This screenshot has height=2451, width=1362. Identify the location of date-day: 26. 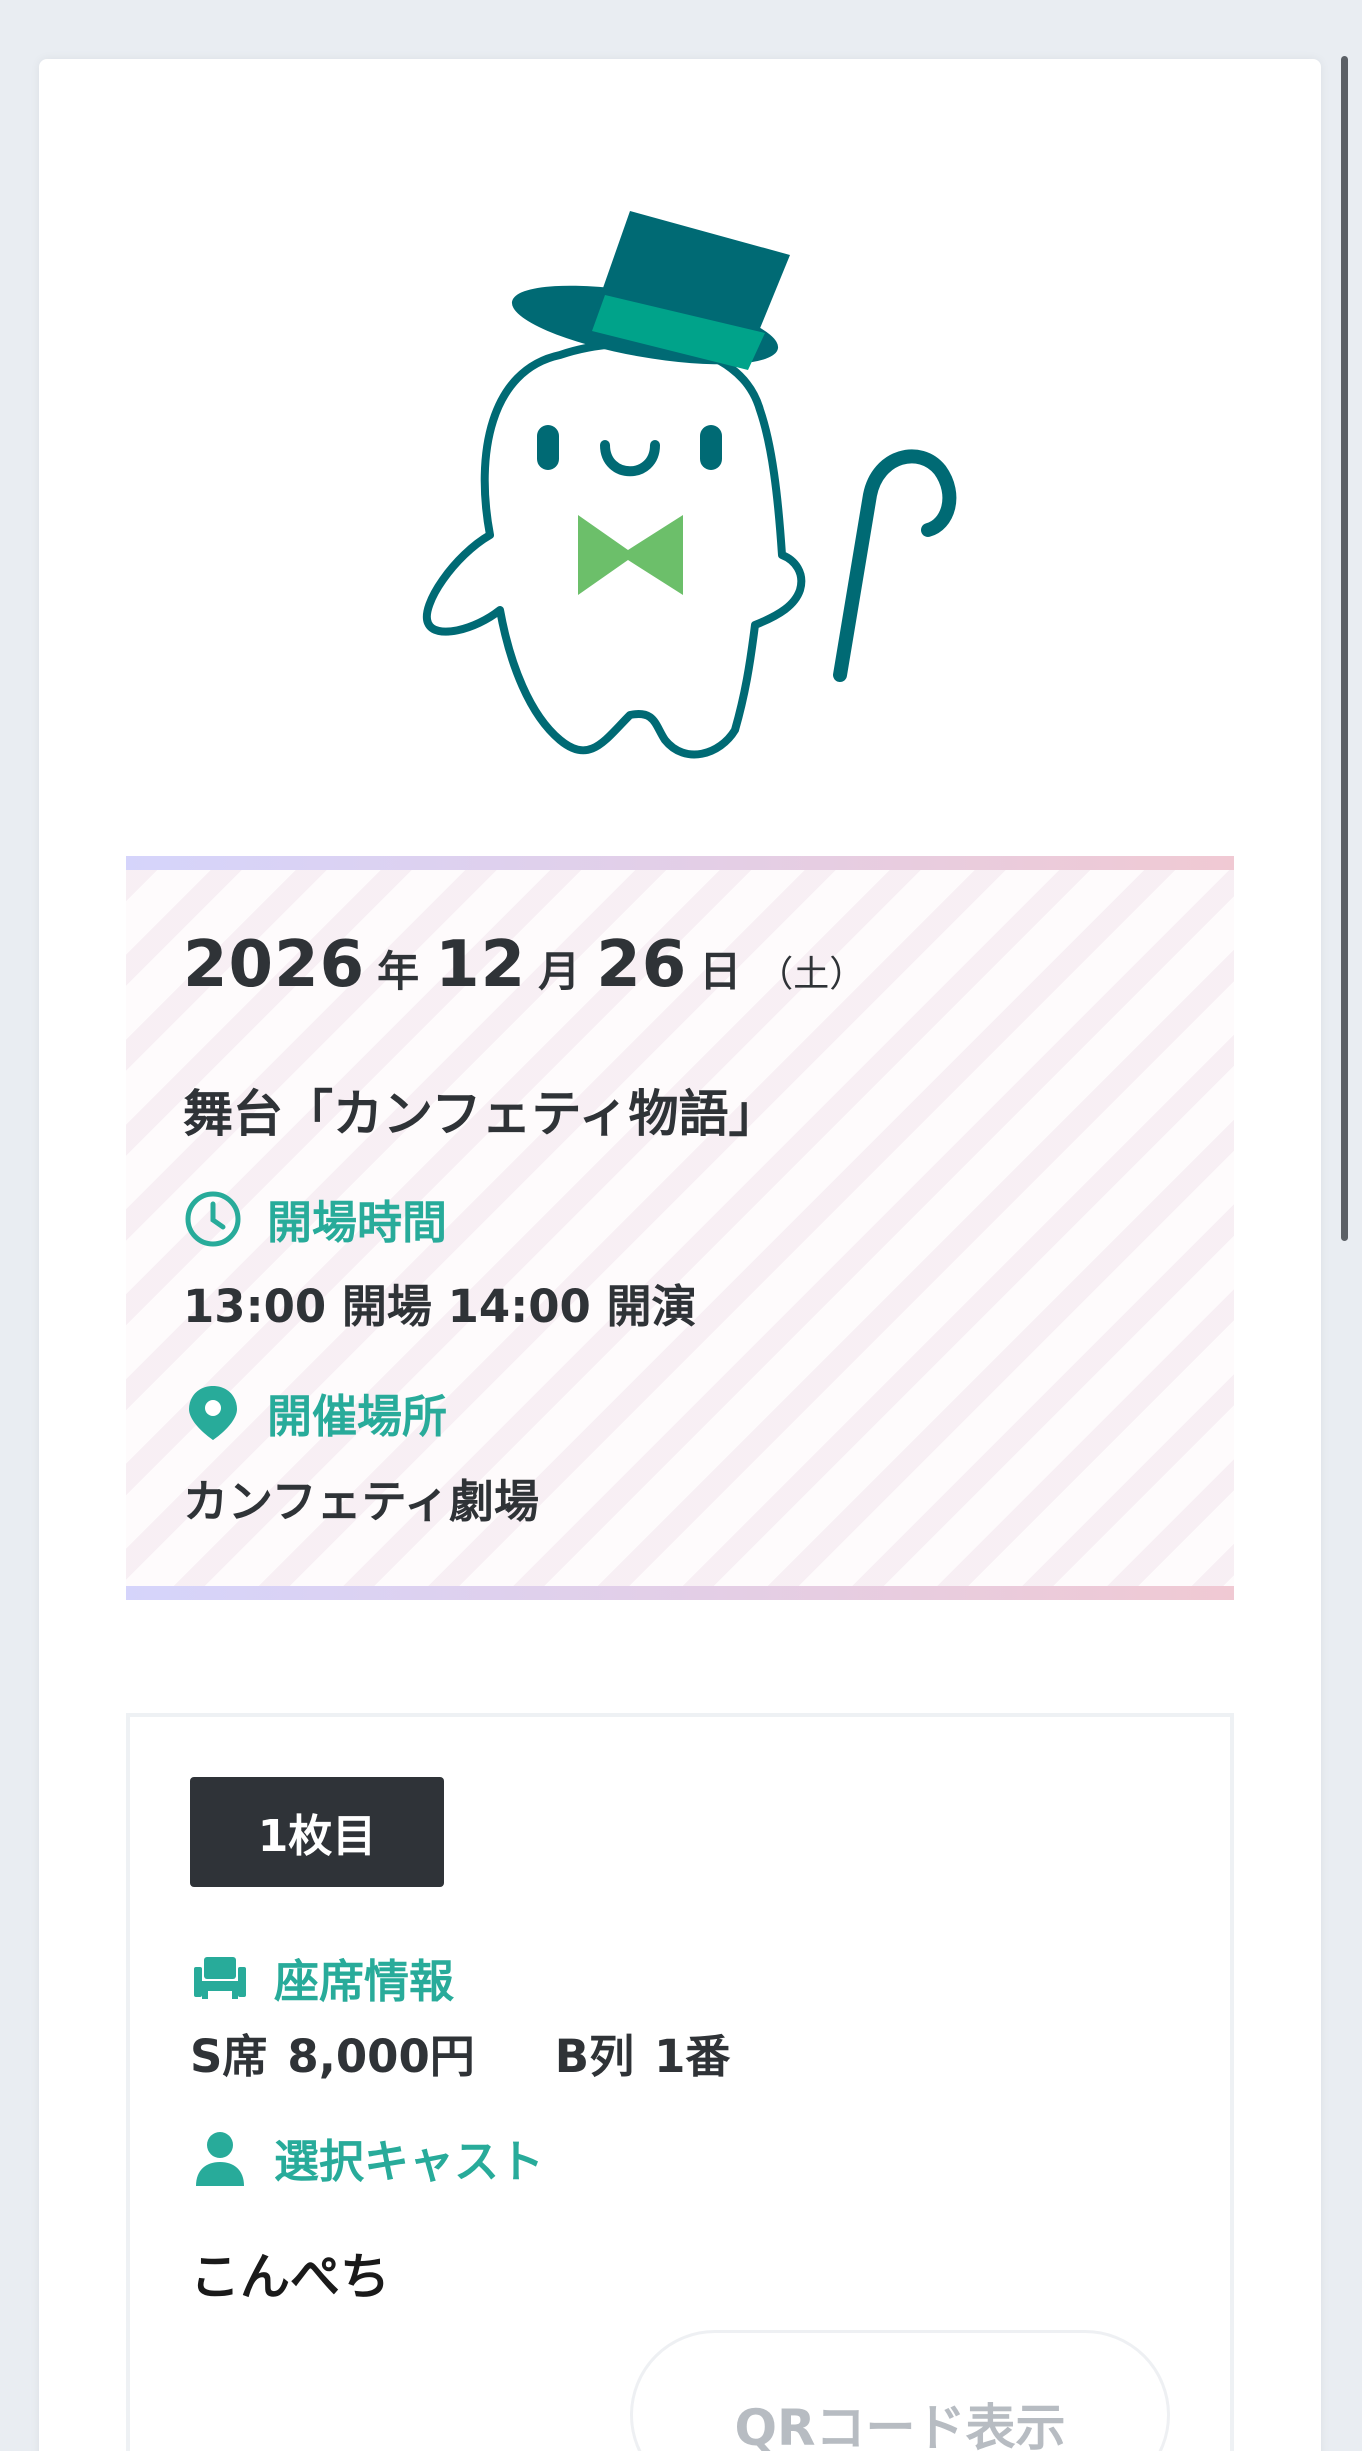
(642, 965).